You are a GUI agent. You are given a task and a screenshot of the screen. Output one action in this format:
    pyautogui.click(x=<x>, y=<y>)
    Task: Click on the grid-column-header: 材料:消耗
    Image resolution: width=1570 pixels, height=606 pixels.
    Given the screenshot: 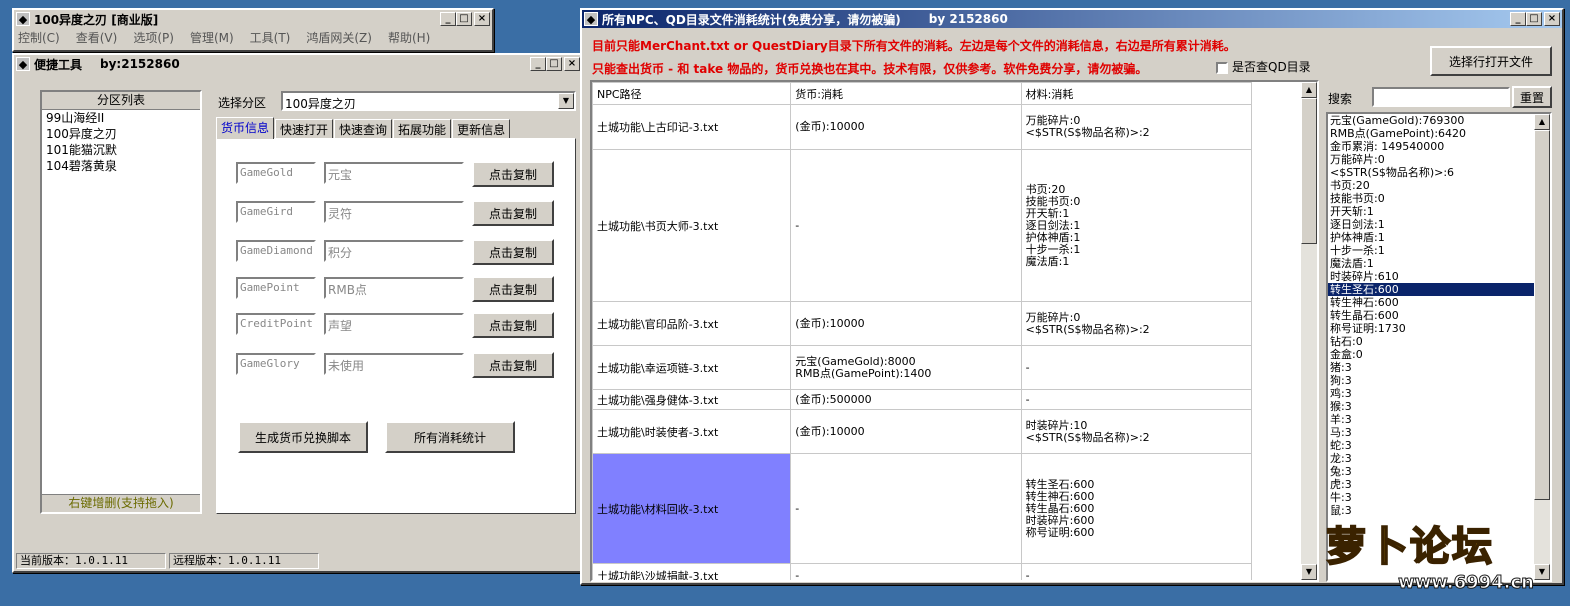 What is the action you would take?
    pyautogui.click(x=1136, y=93)
    